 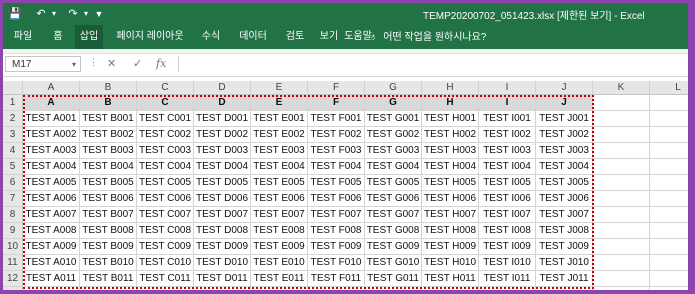 I want to click on row-header-1: 1, so click(x=13, y=103).